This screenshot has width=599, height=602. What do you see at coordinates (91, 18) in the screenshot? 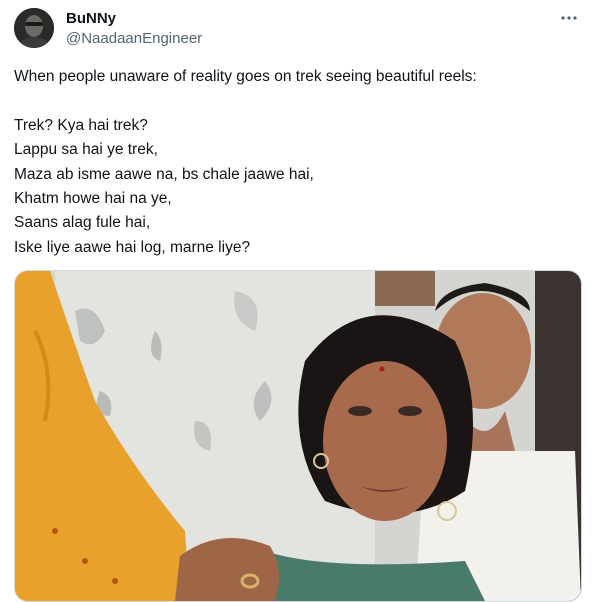
I see `author-name: BuNNy` at bounding box center [91, 18].